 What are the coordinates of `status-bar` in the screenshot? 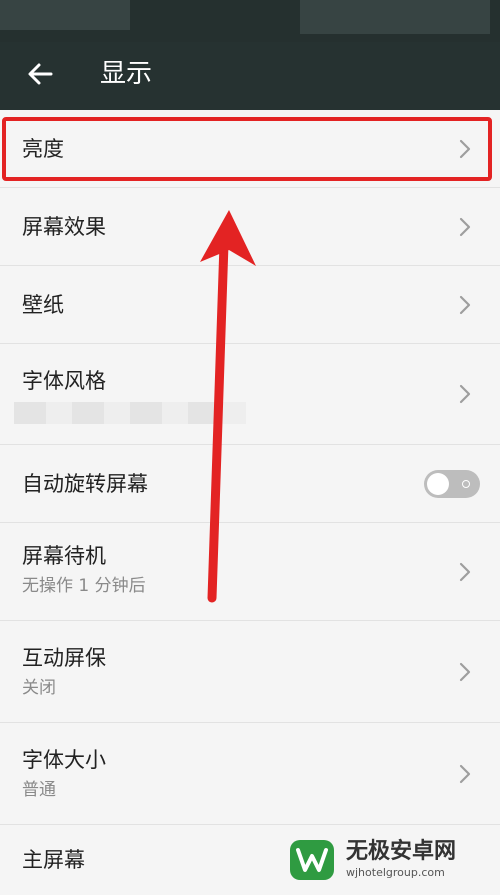 It's located at (250, 21).